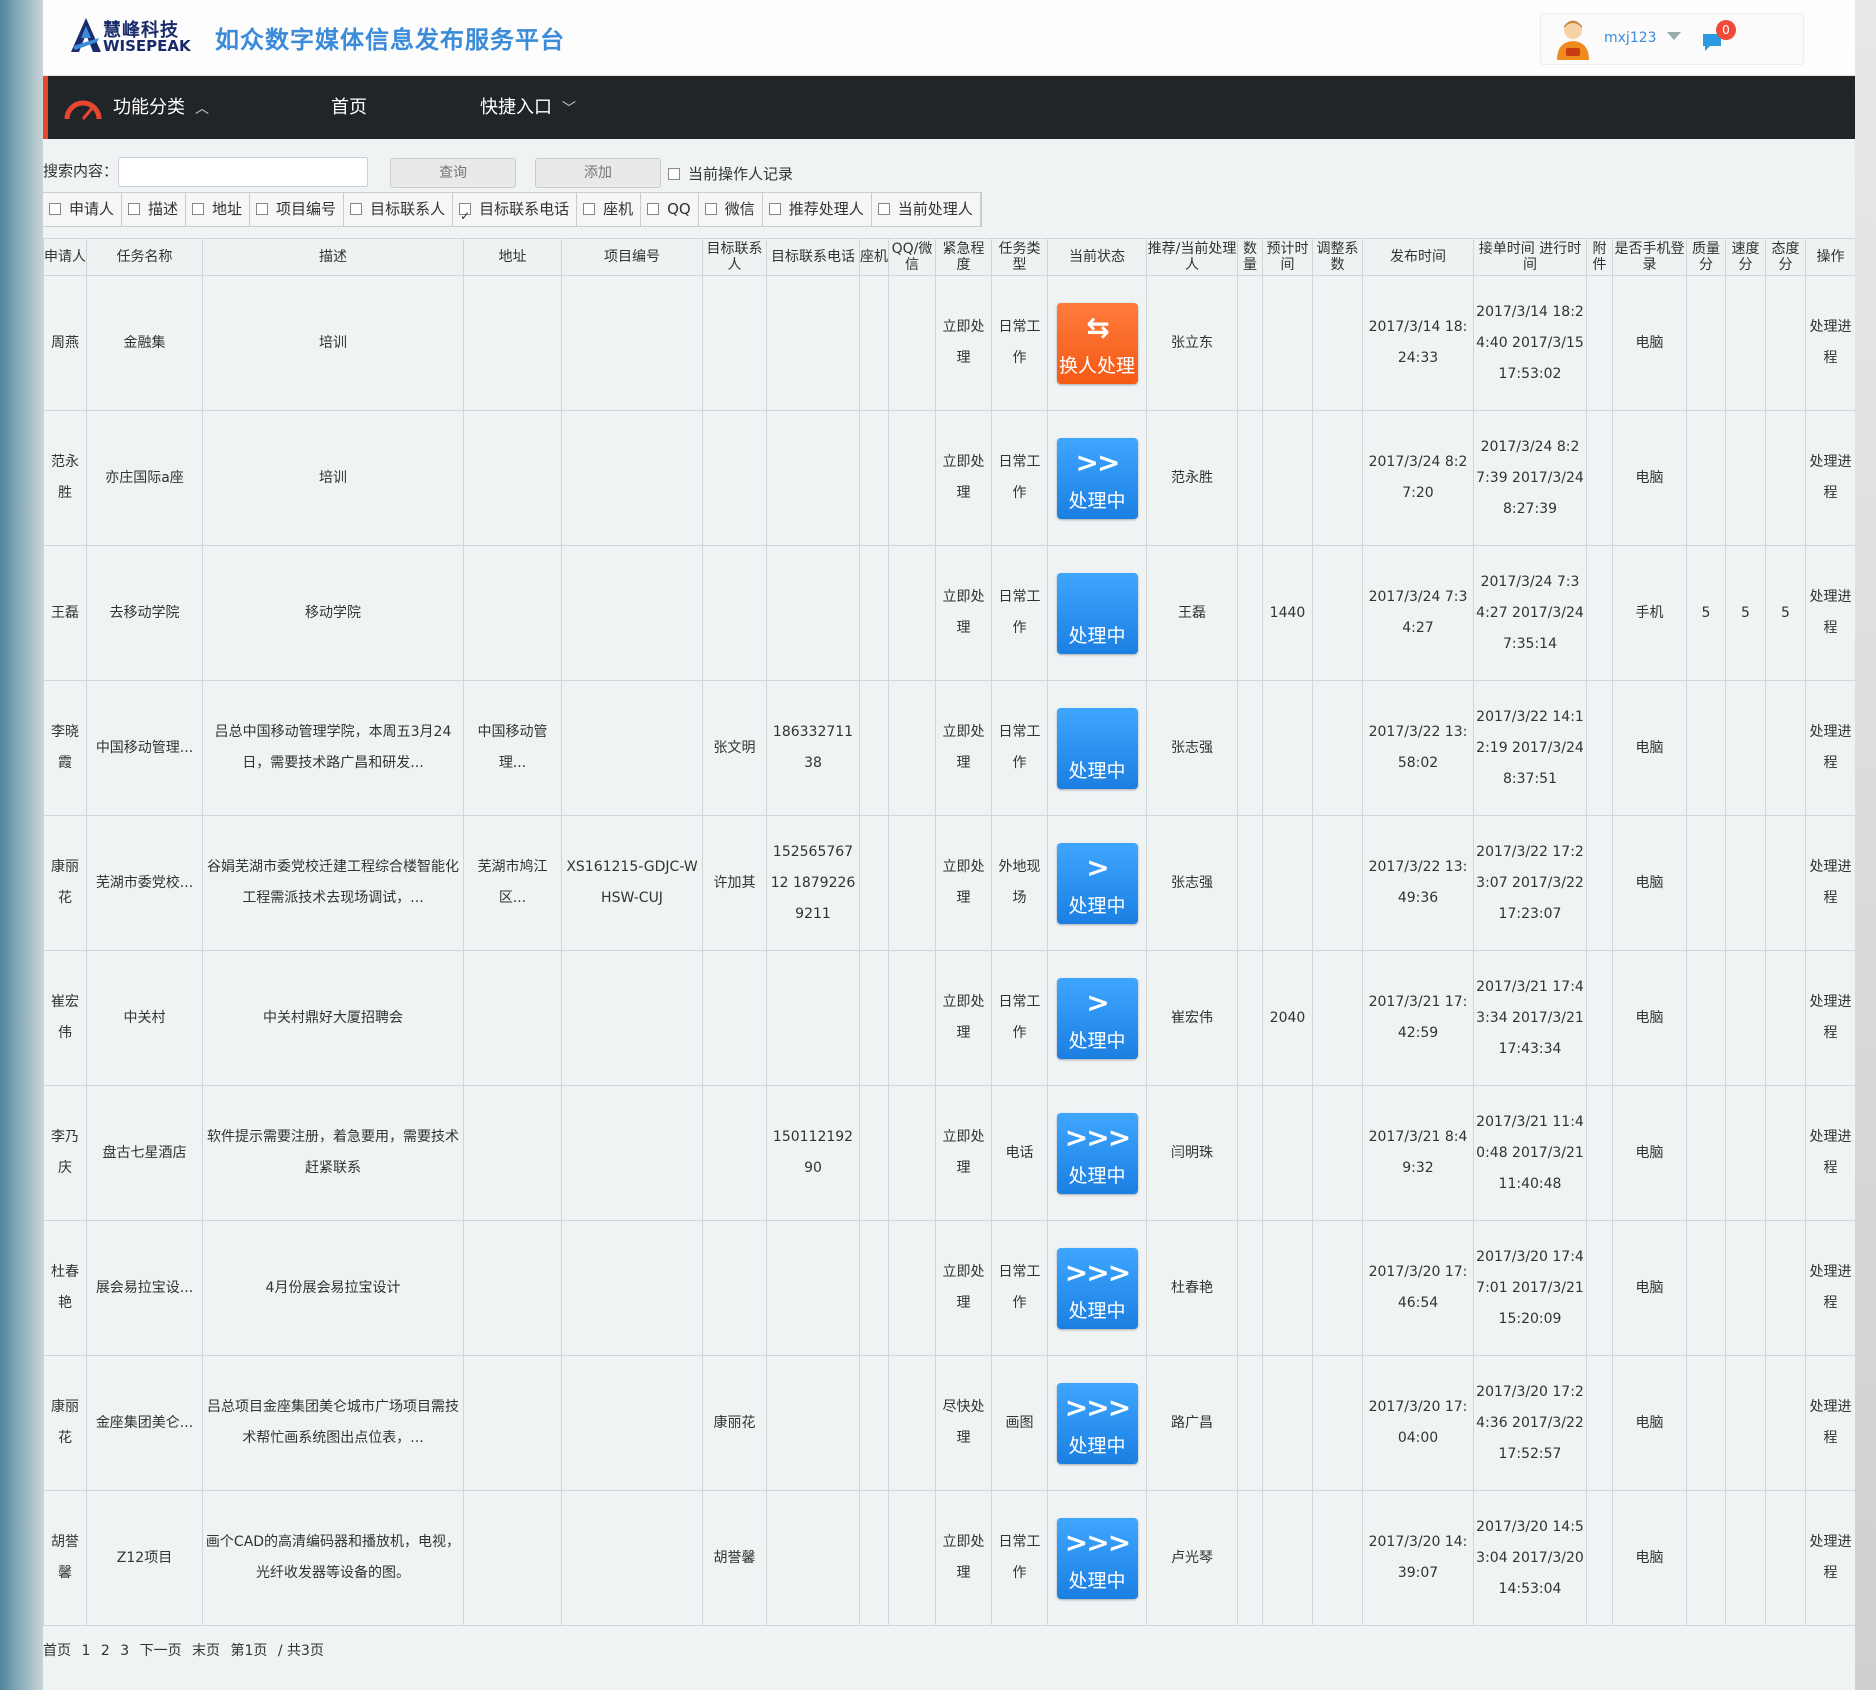  Describe the element at coordinates (731, 209) in the screenshot. I see `filter-option: 微信` at that location.